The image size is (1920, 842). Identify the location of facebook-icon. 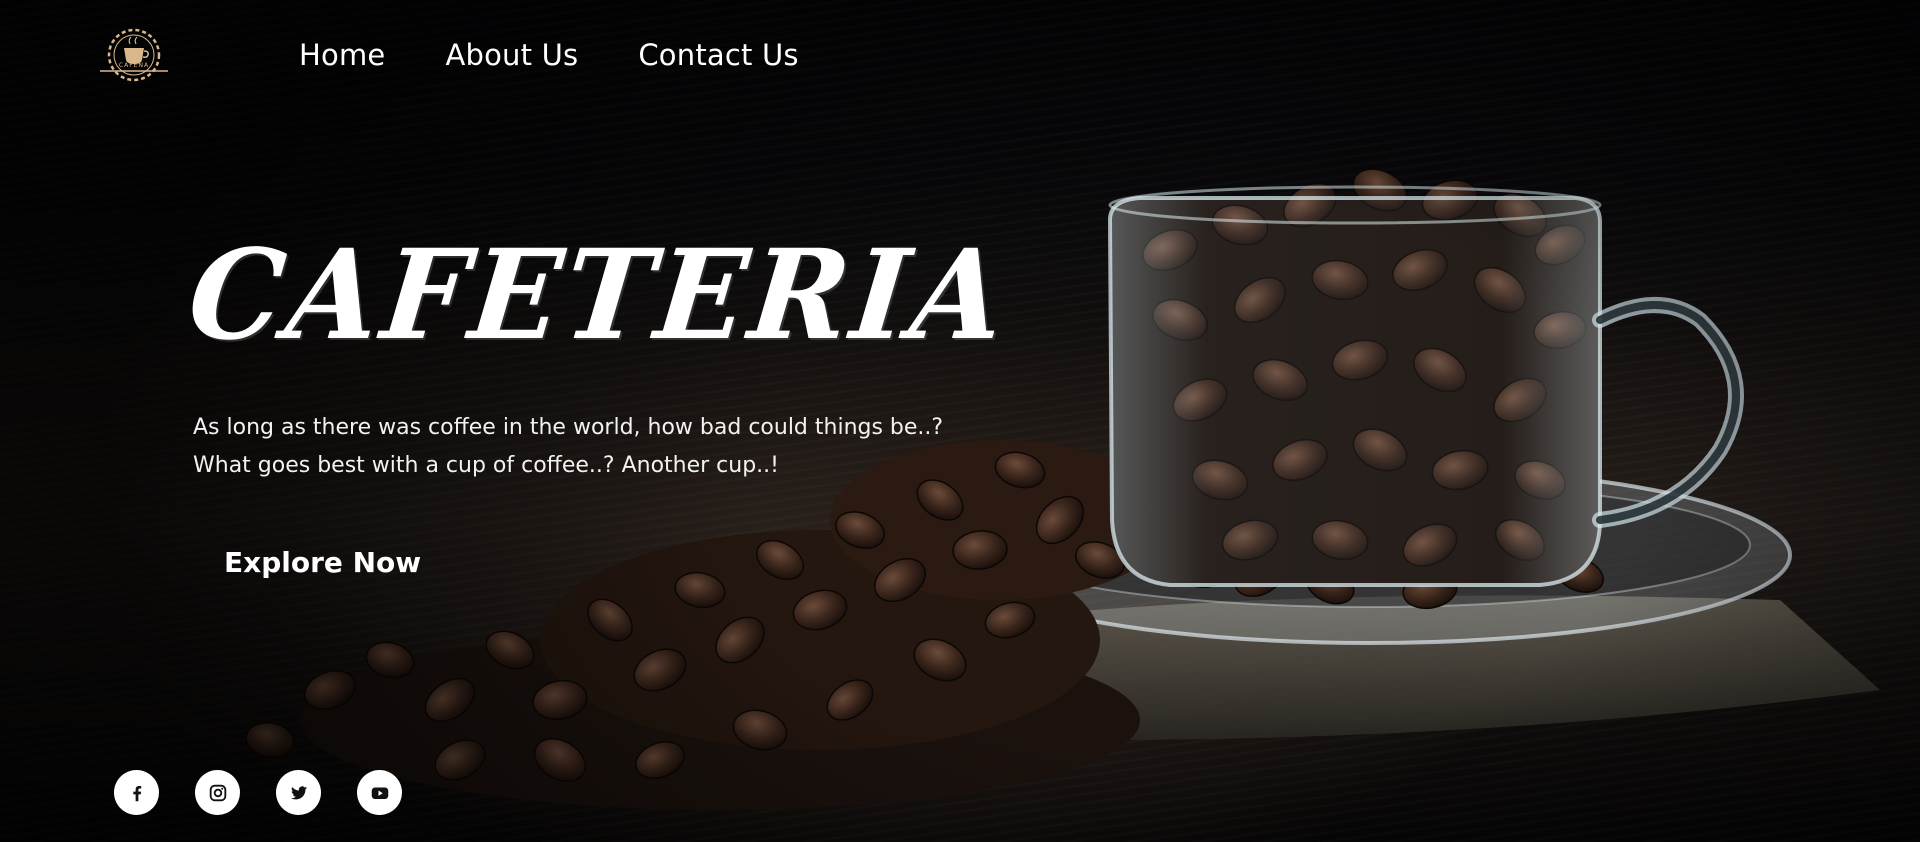
(136, 793).